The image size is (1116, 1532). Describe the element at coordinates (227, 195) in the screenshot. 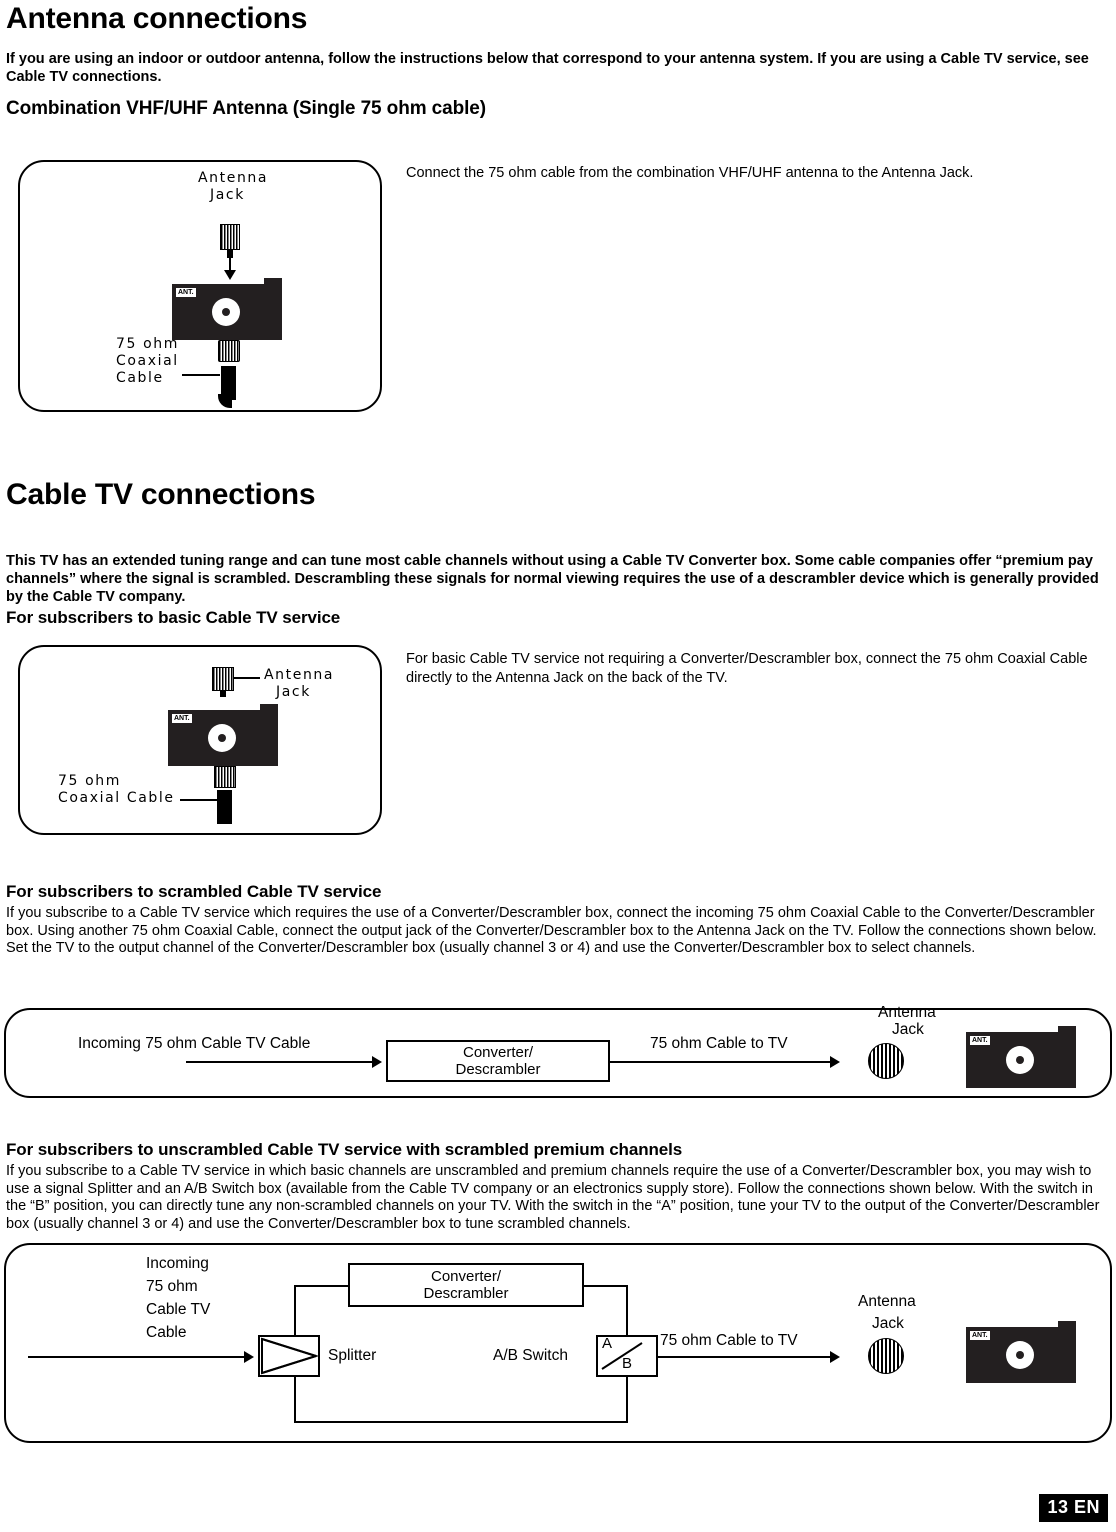

I see `antenna-jack-label-line2: Jack` at that location.